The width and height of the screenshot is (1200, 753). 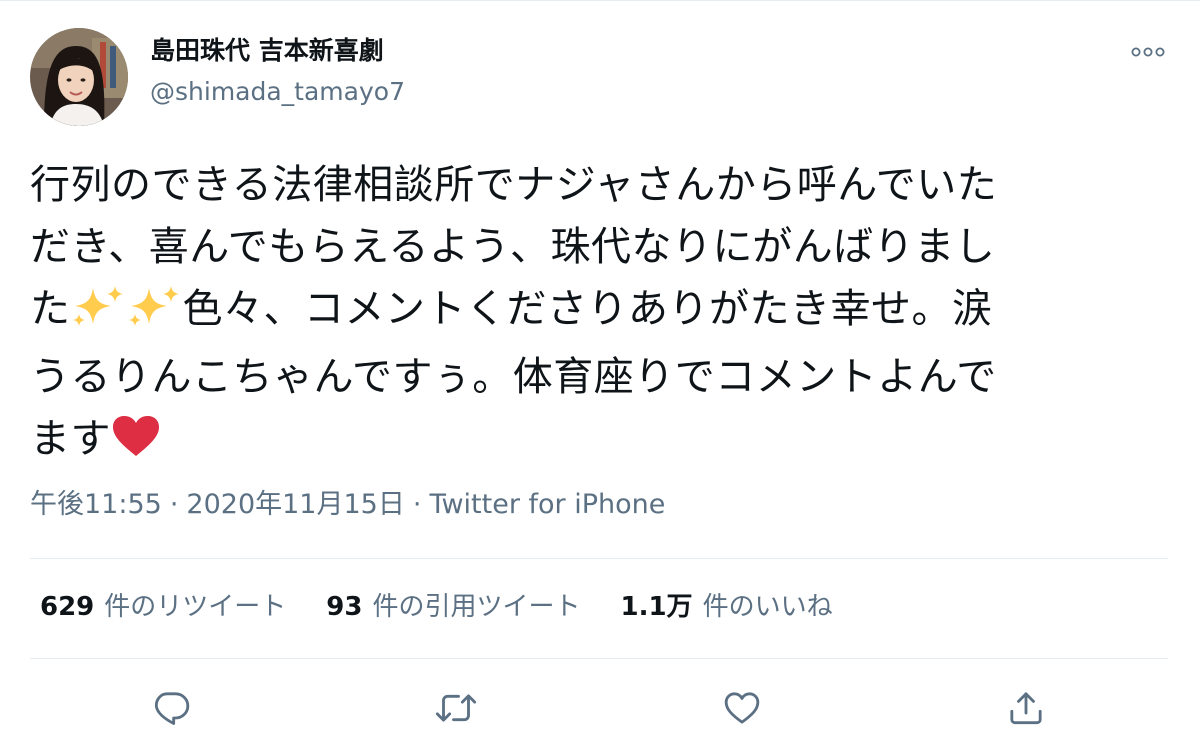 I want to click on like-button, so click(x=742, y=708).